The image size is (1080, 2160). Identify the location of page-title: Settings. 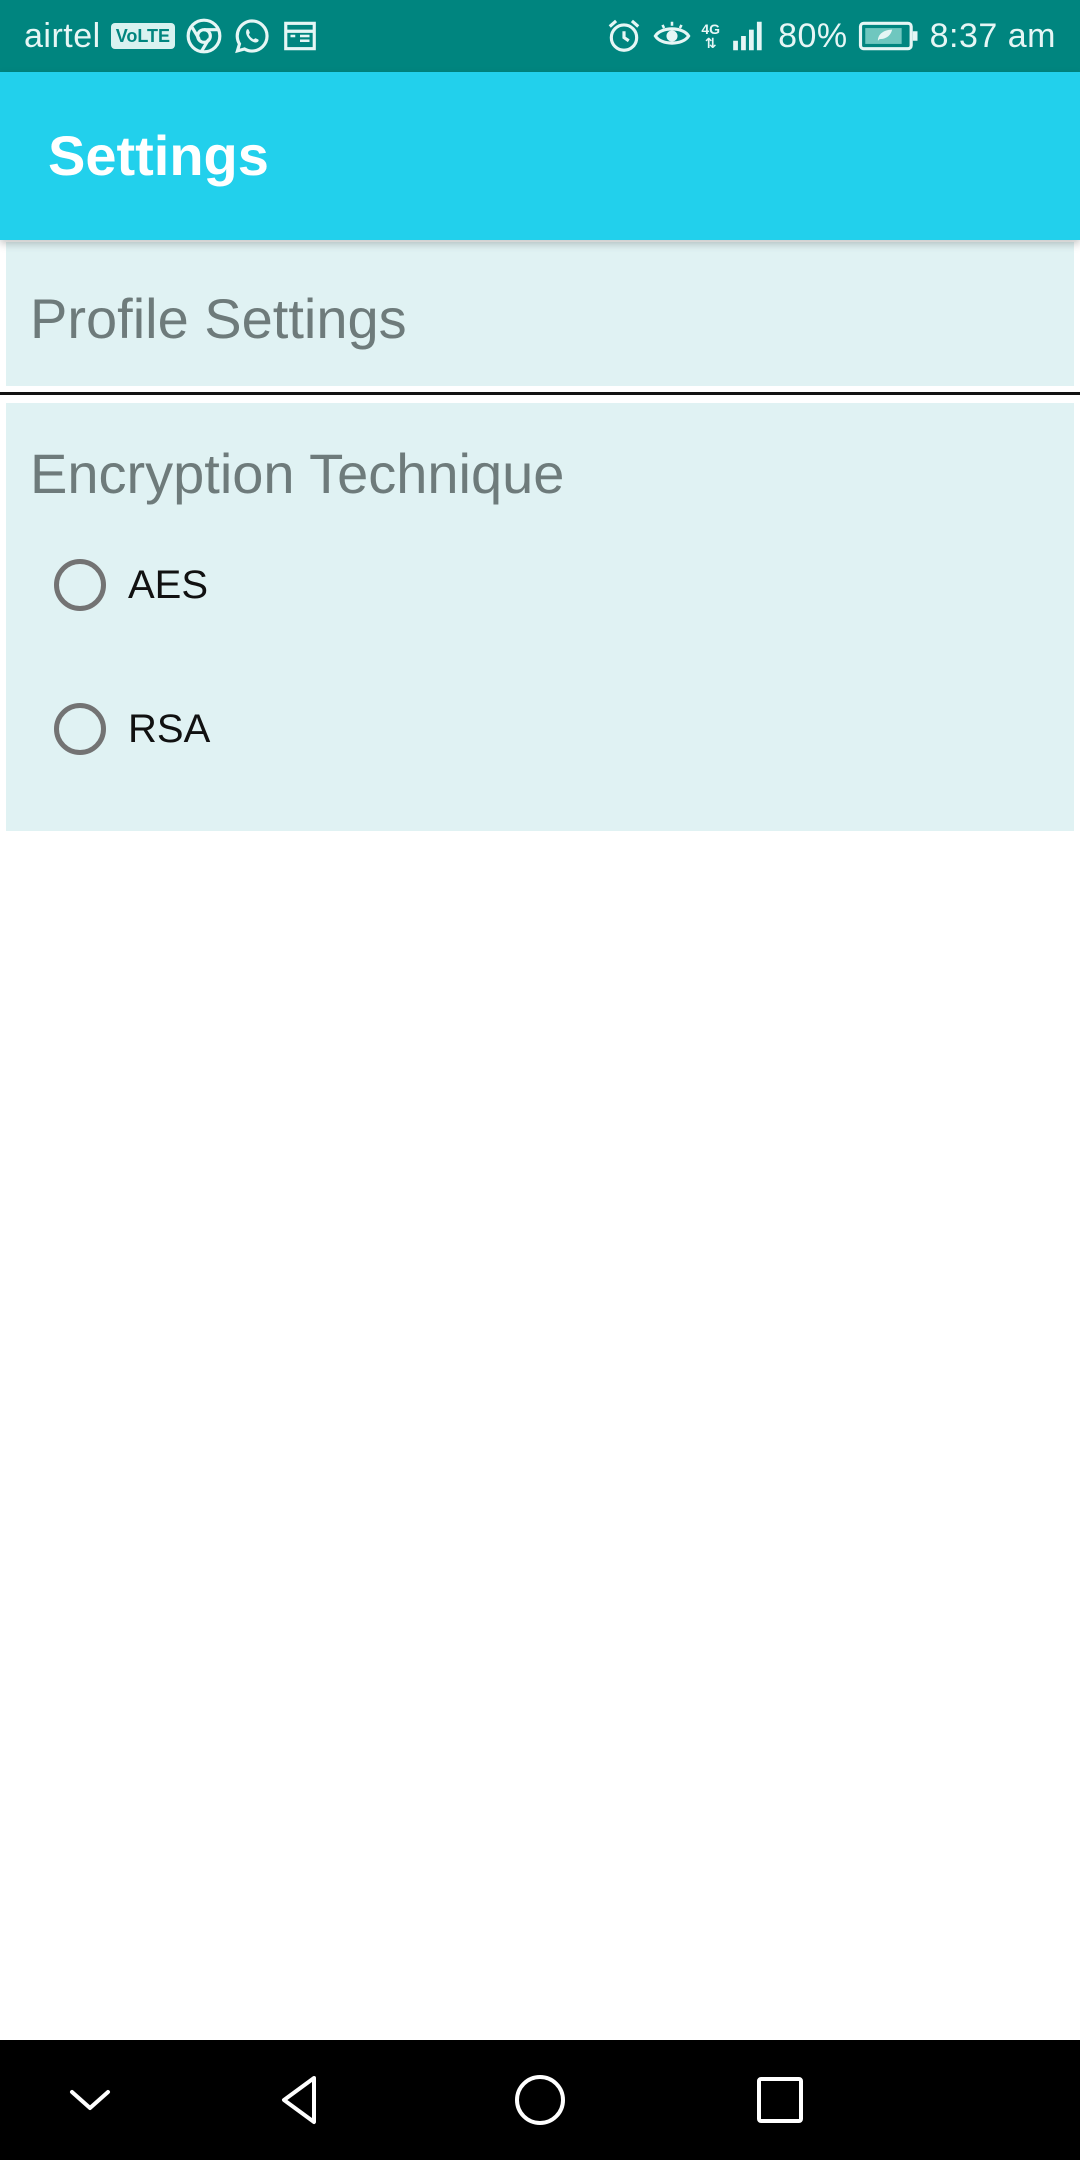
(158, 155).